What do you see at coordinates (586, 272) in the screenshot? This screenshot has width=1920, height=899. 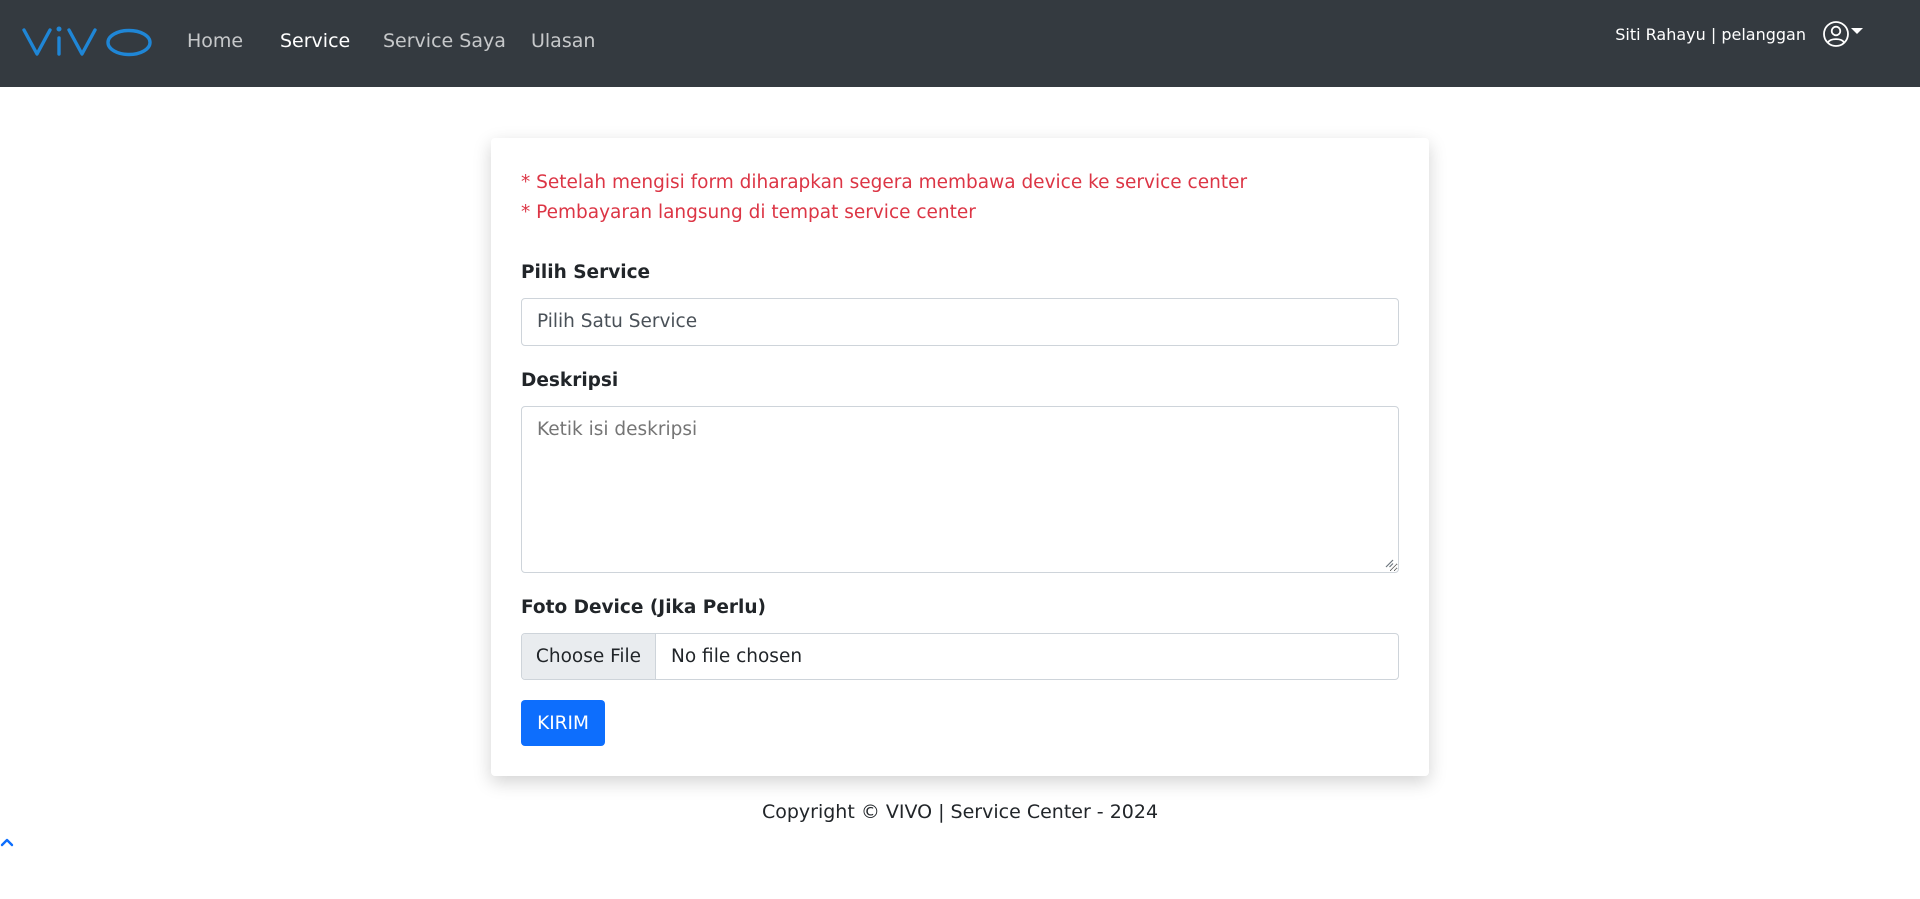 I see `service-label: Pilih Service` at bounding box center [586, 272].